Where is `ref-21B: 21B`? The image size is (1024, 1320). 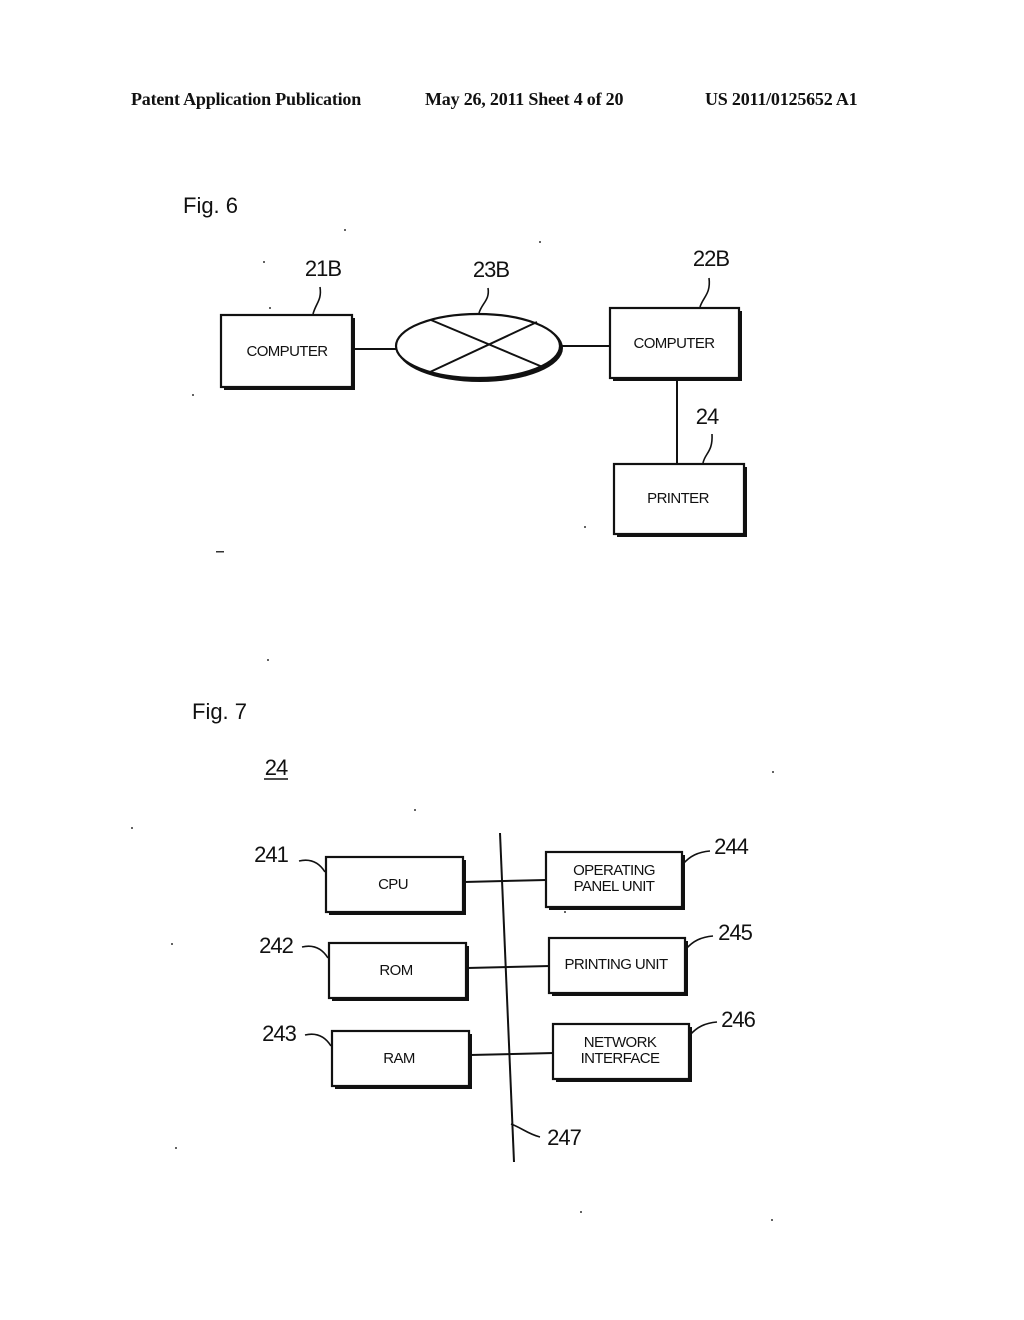 ref-21B: 21B is located at coordinates (323, 268).